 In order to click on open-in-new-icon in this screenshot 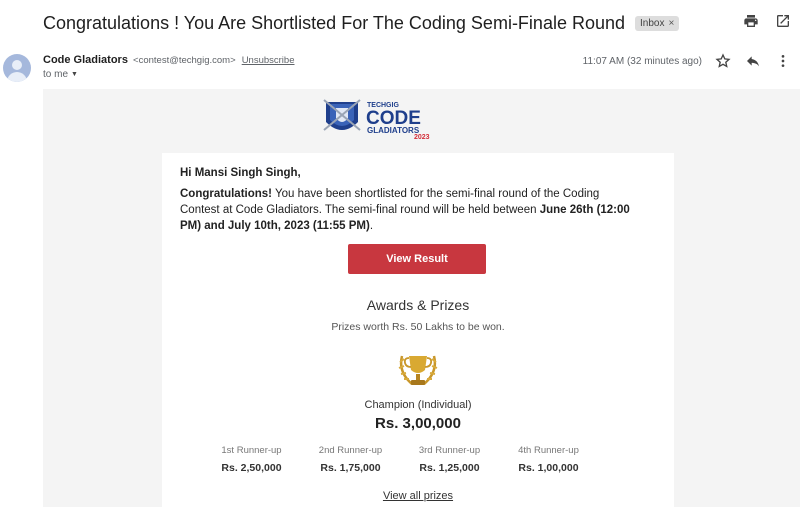, I will do `click(783, 21)`.